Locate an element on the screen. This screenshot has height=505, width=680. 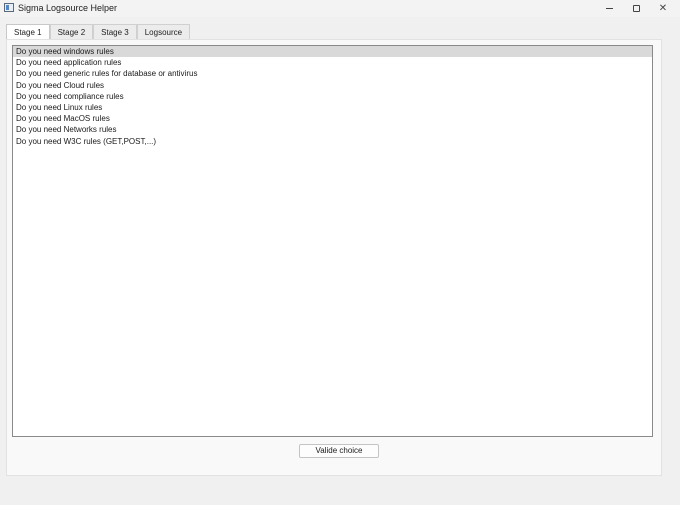
app-icon is located at coordinates (9, 7).